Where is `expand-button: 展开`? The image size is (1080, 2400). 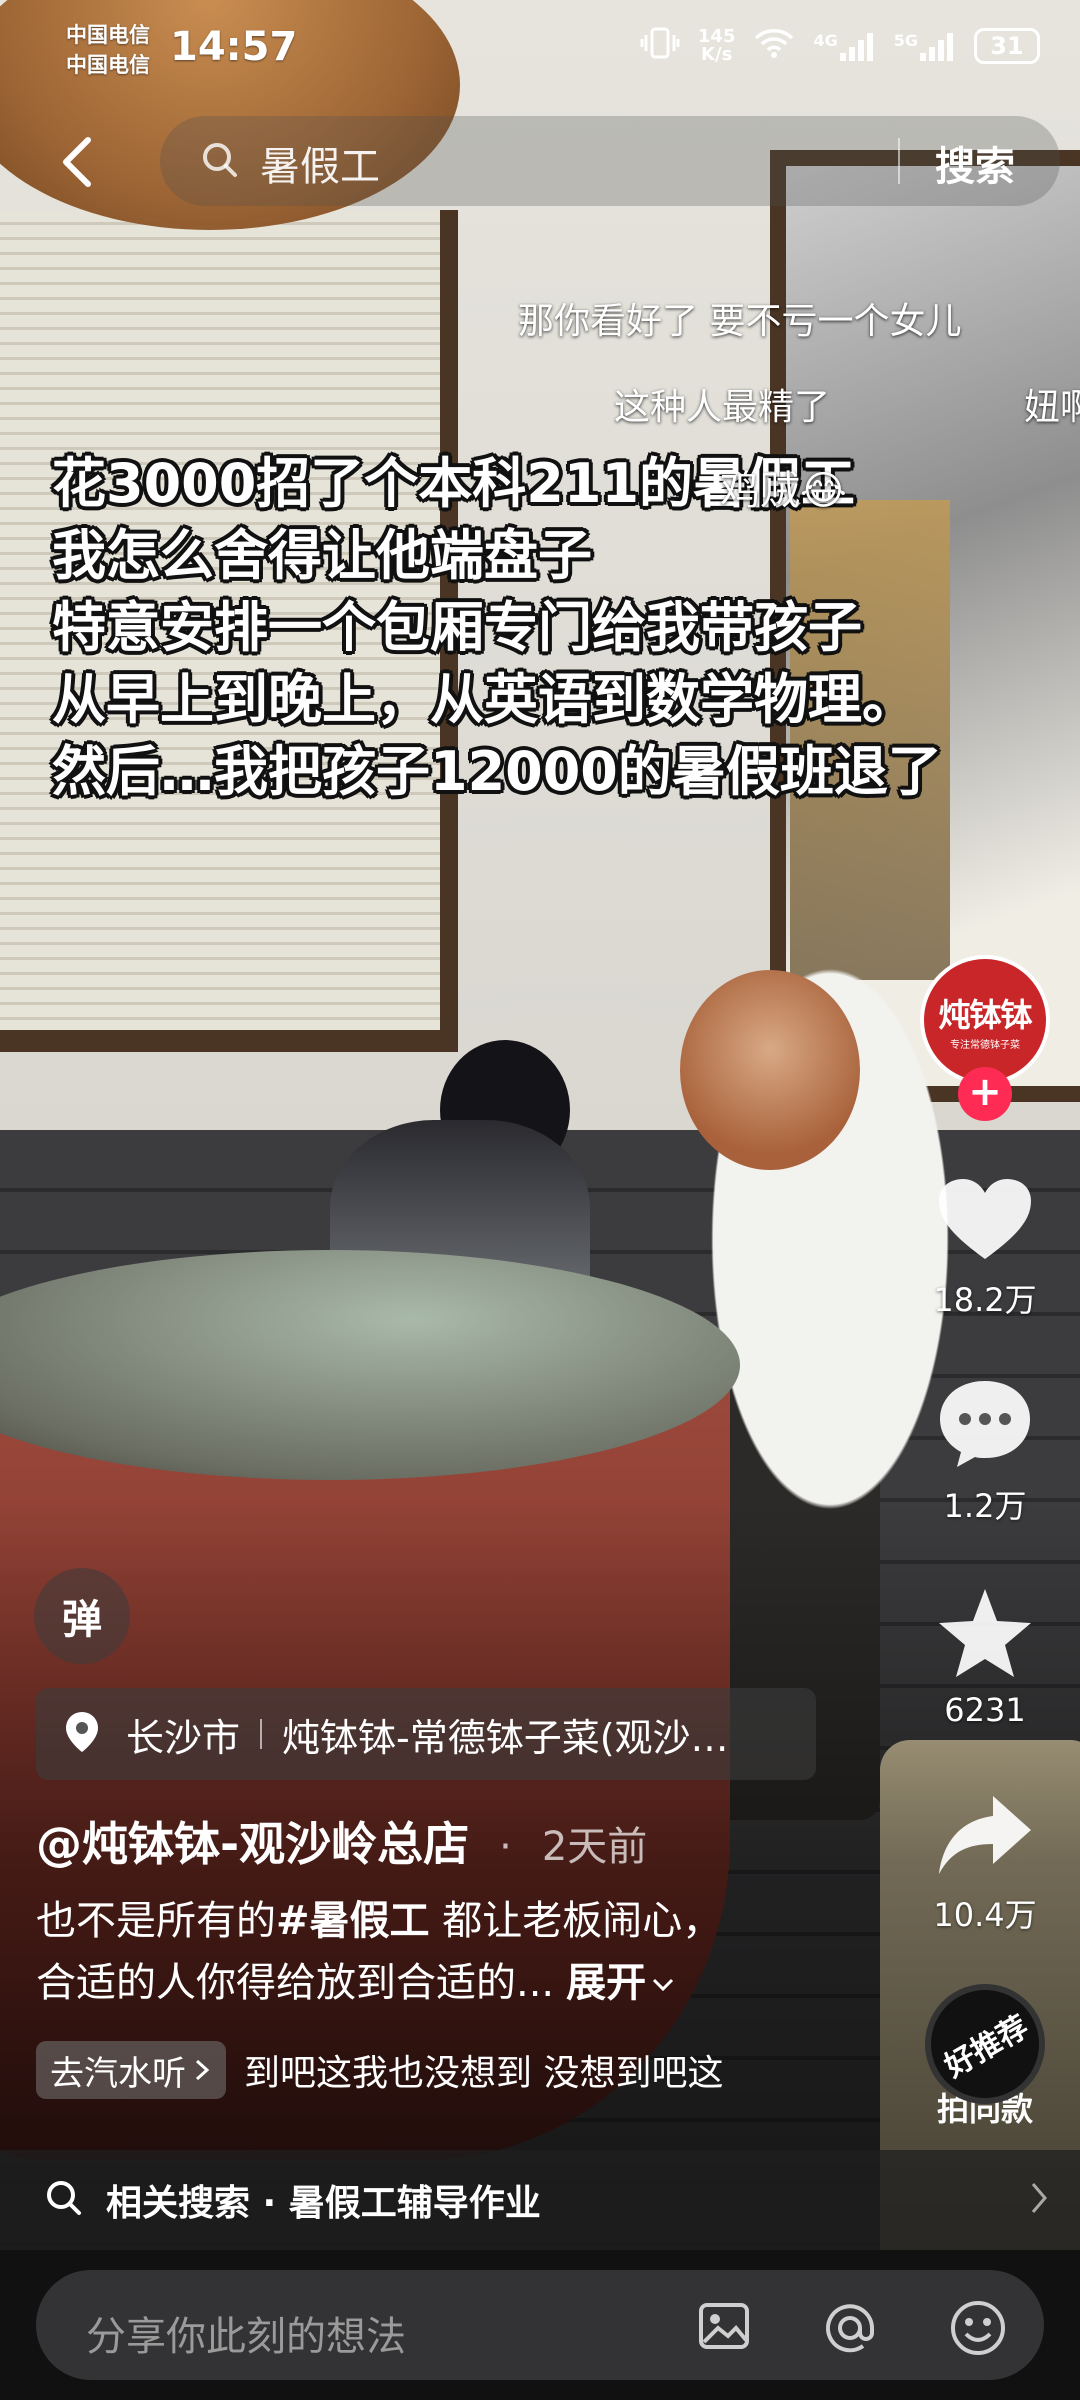
expand-button: 展开 is located at coordinates (621, 1983).